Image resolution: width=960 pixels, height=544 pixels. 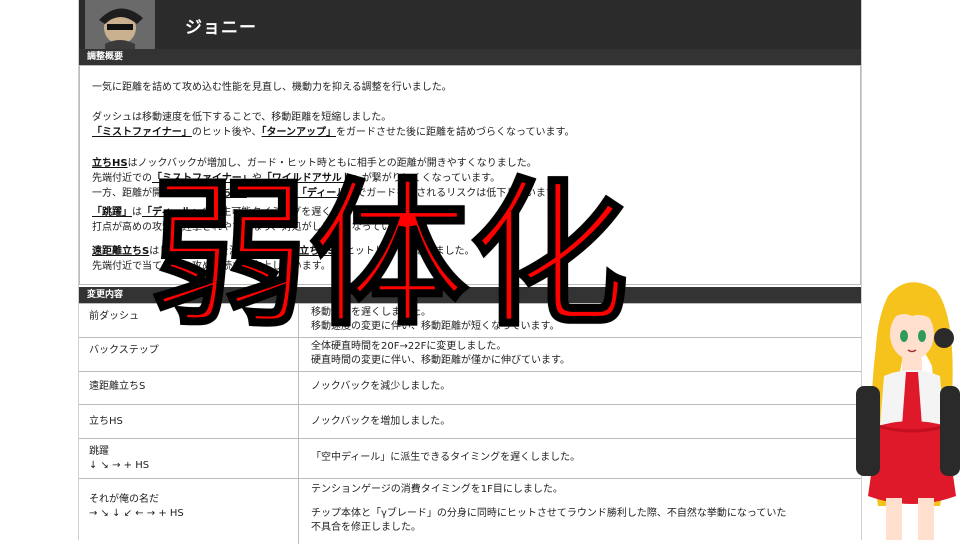 I want to click on character-header: ジョニー, so click(x=470, y=24).